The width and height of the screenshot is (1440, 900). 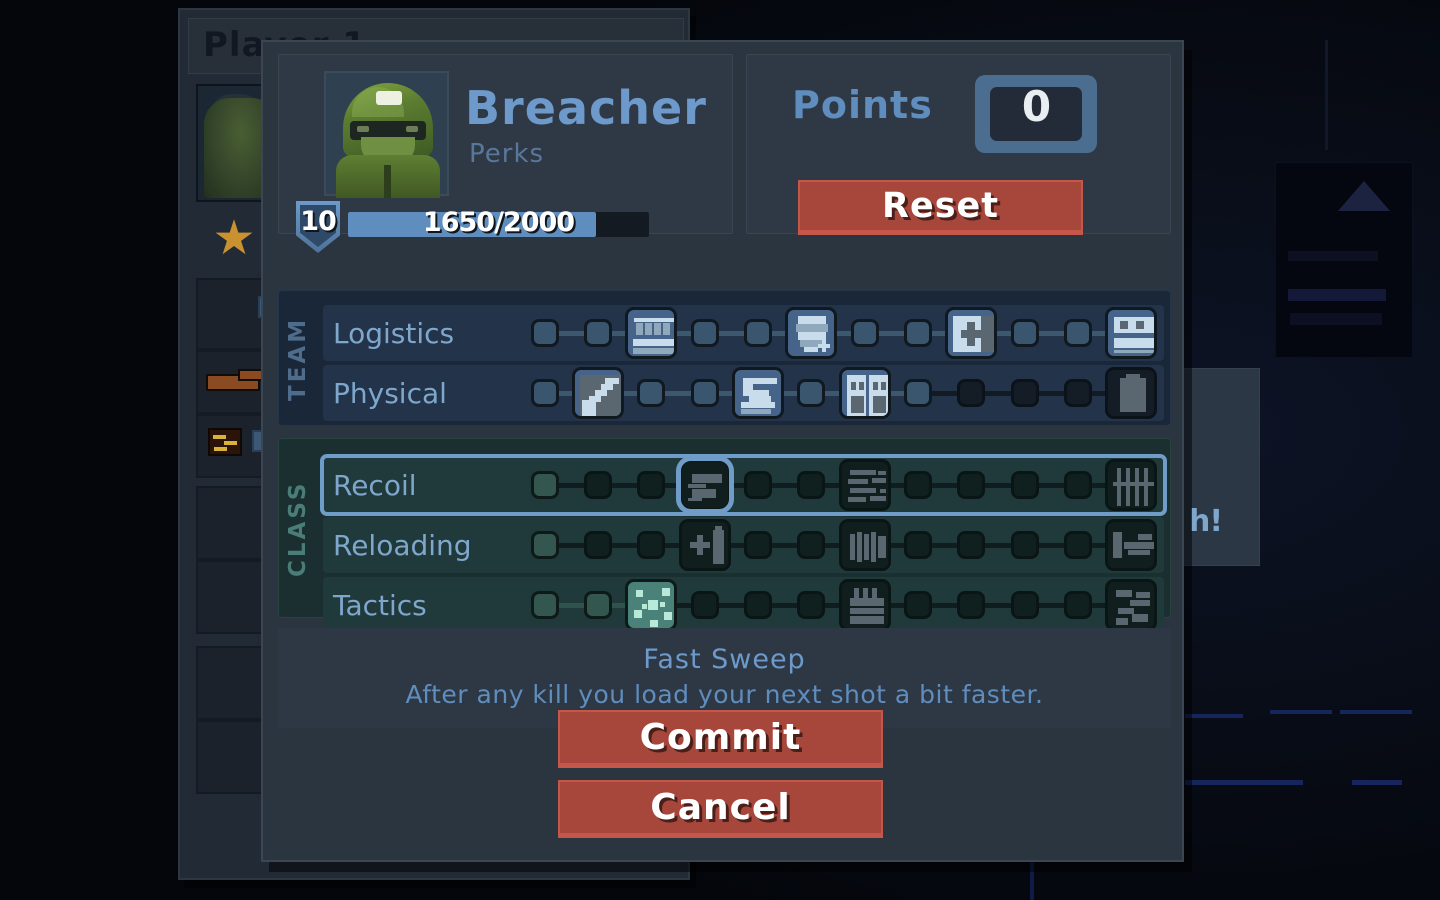 I want to click on perk-icon-fast-reload, so click(x=1131, y=545).